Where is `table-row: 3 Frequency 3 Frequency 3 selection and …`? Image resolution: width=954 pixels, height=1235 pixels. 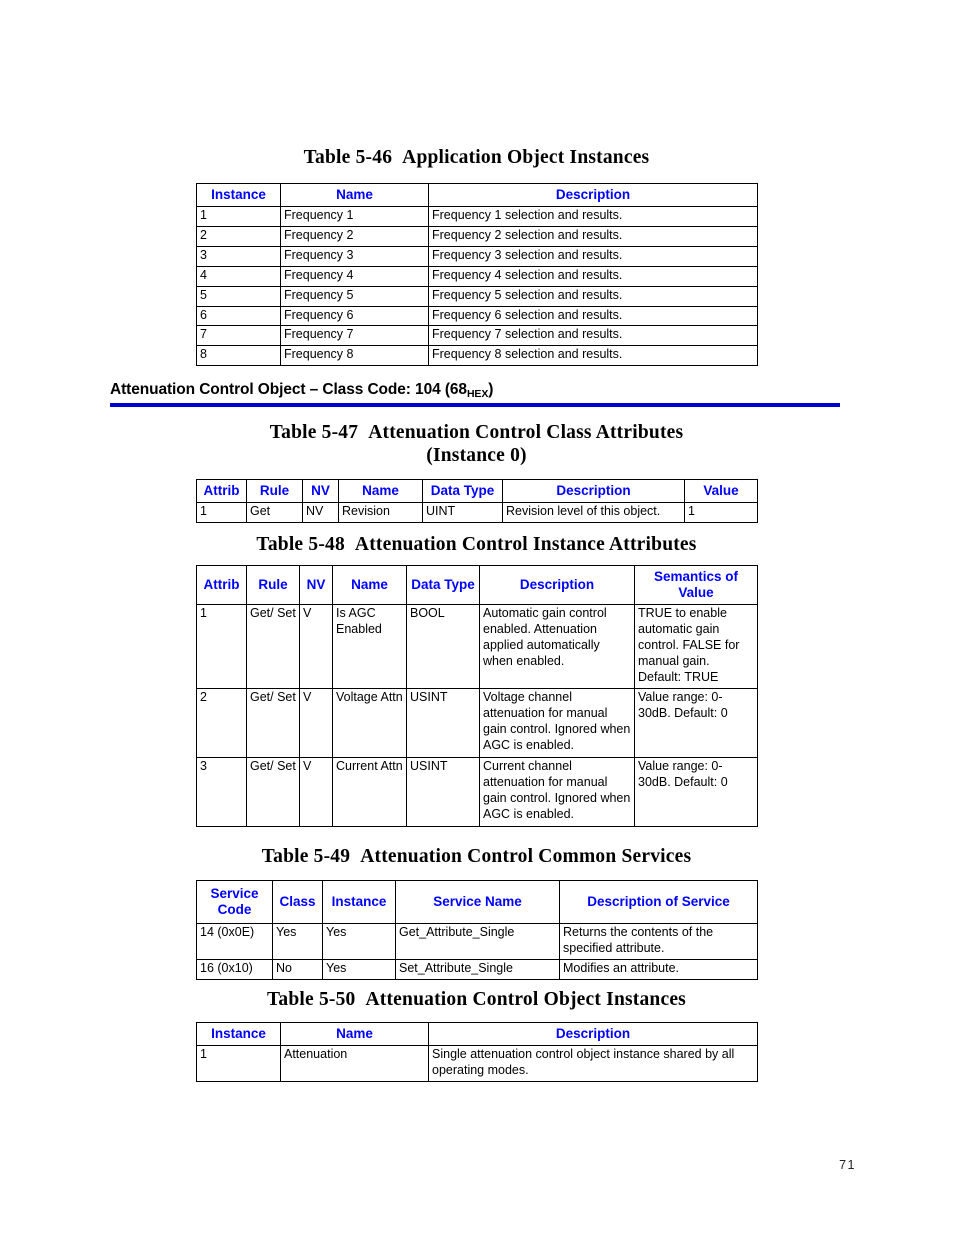
table-row: 3 Frequency 3 Frequency 3 selection and … is located at coordinates (477, 256).